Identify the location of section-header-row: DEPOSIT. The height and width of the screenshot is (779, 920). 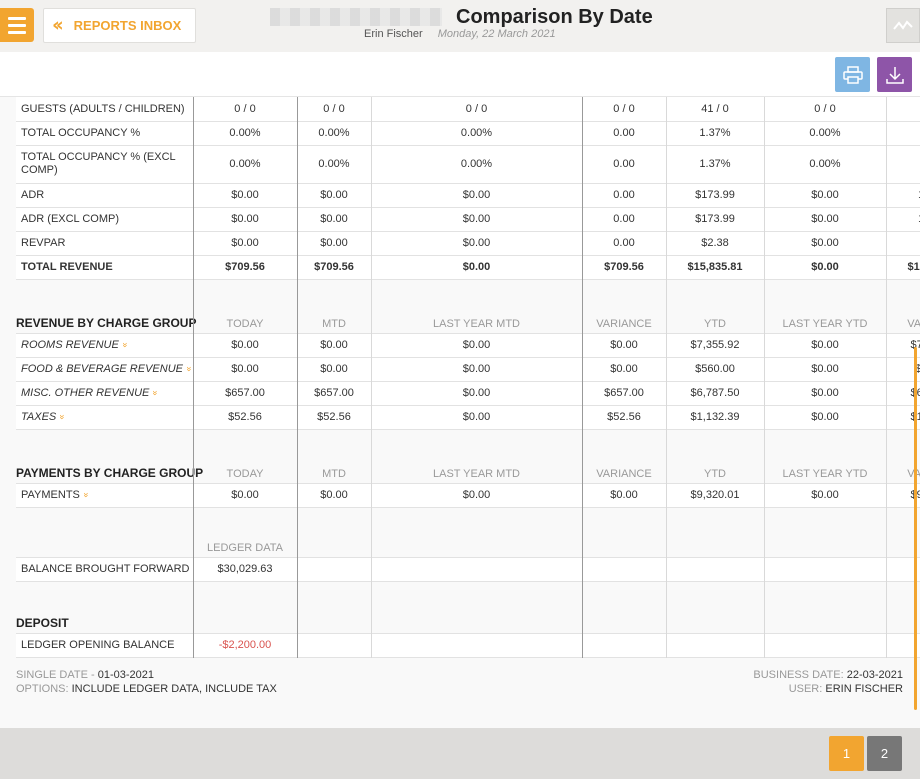
(468, 622).